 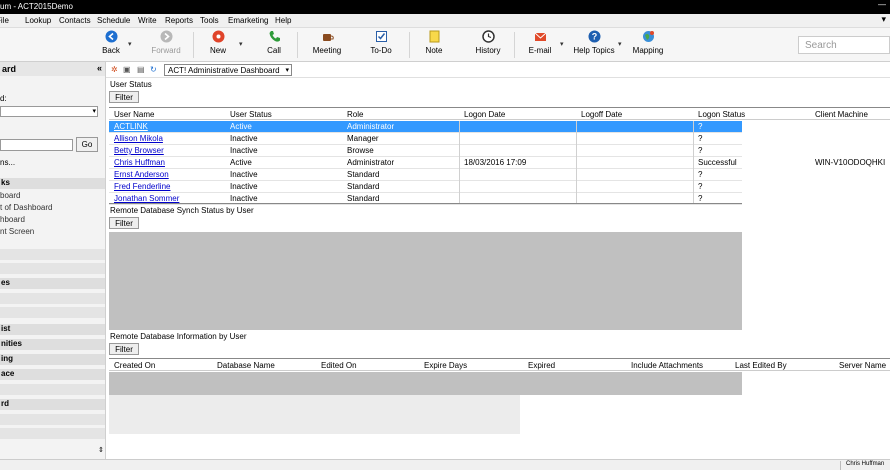 What do you see at coordinates (113, 20) in the screenshot?
I see `menu-schedule: Schedule` at bounding box center [113, 20].